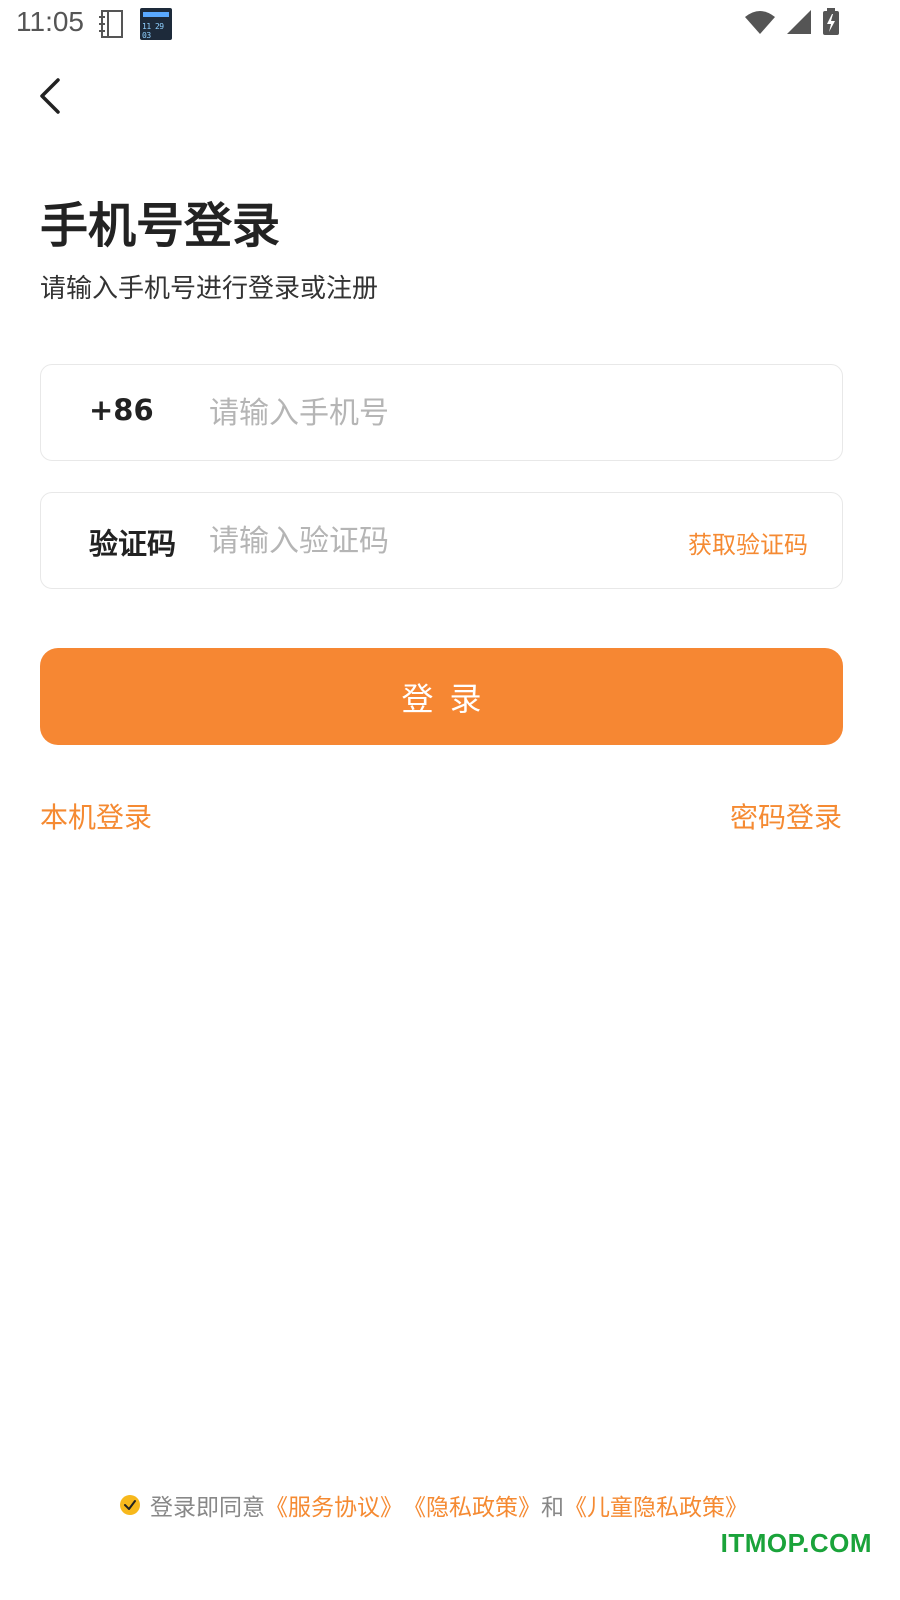 The height and width of the screenshot is (1600, 900). I want to click on clock-app-icon: 11 29 03, so click(156, 24).